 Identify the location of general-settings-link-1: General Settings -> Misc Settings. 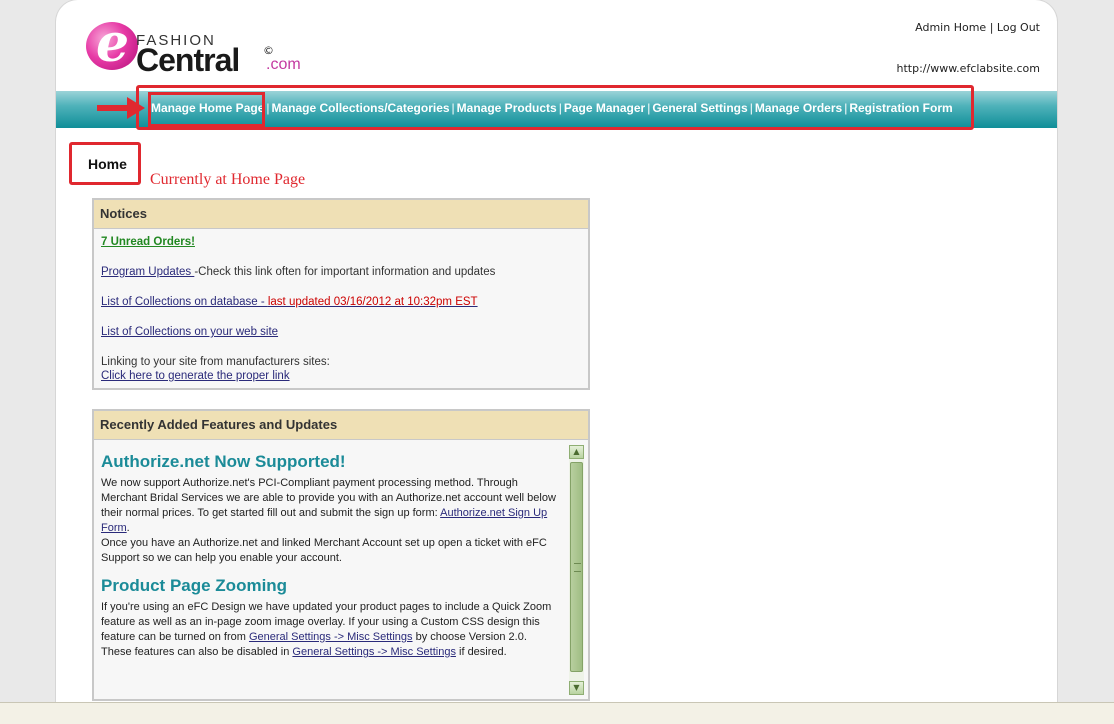
(331, 637).